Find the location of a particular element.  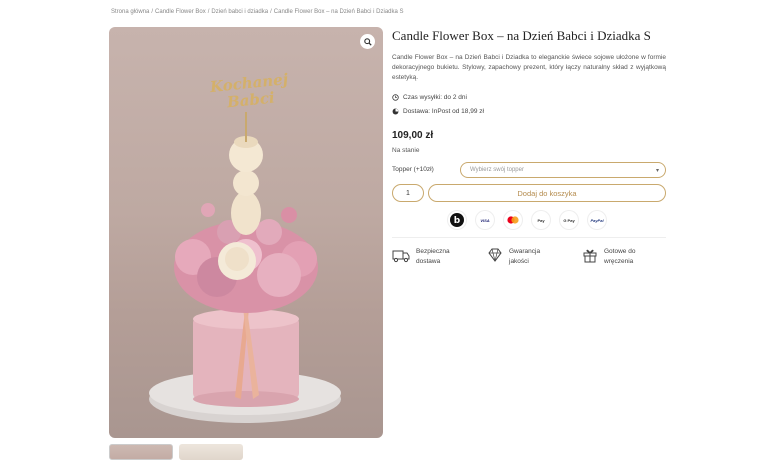

quantity-input: 1 is located at coordinates (408, 193).